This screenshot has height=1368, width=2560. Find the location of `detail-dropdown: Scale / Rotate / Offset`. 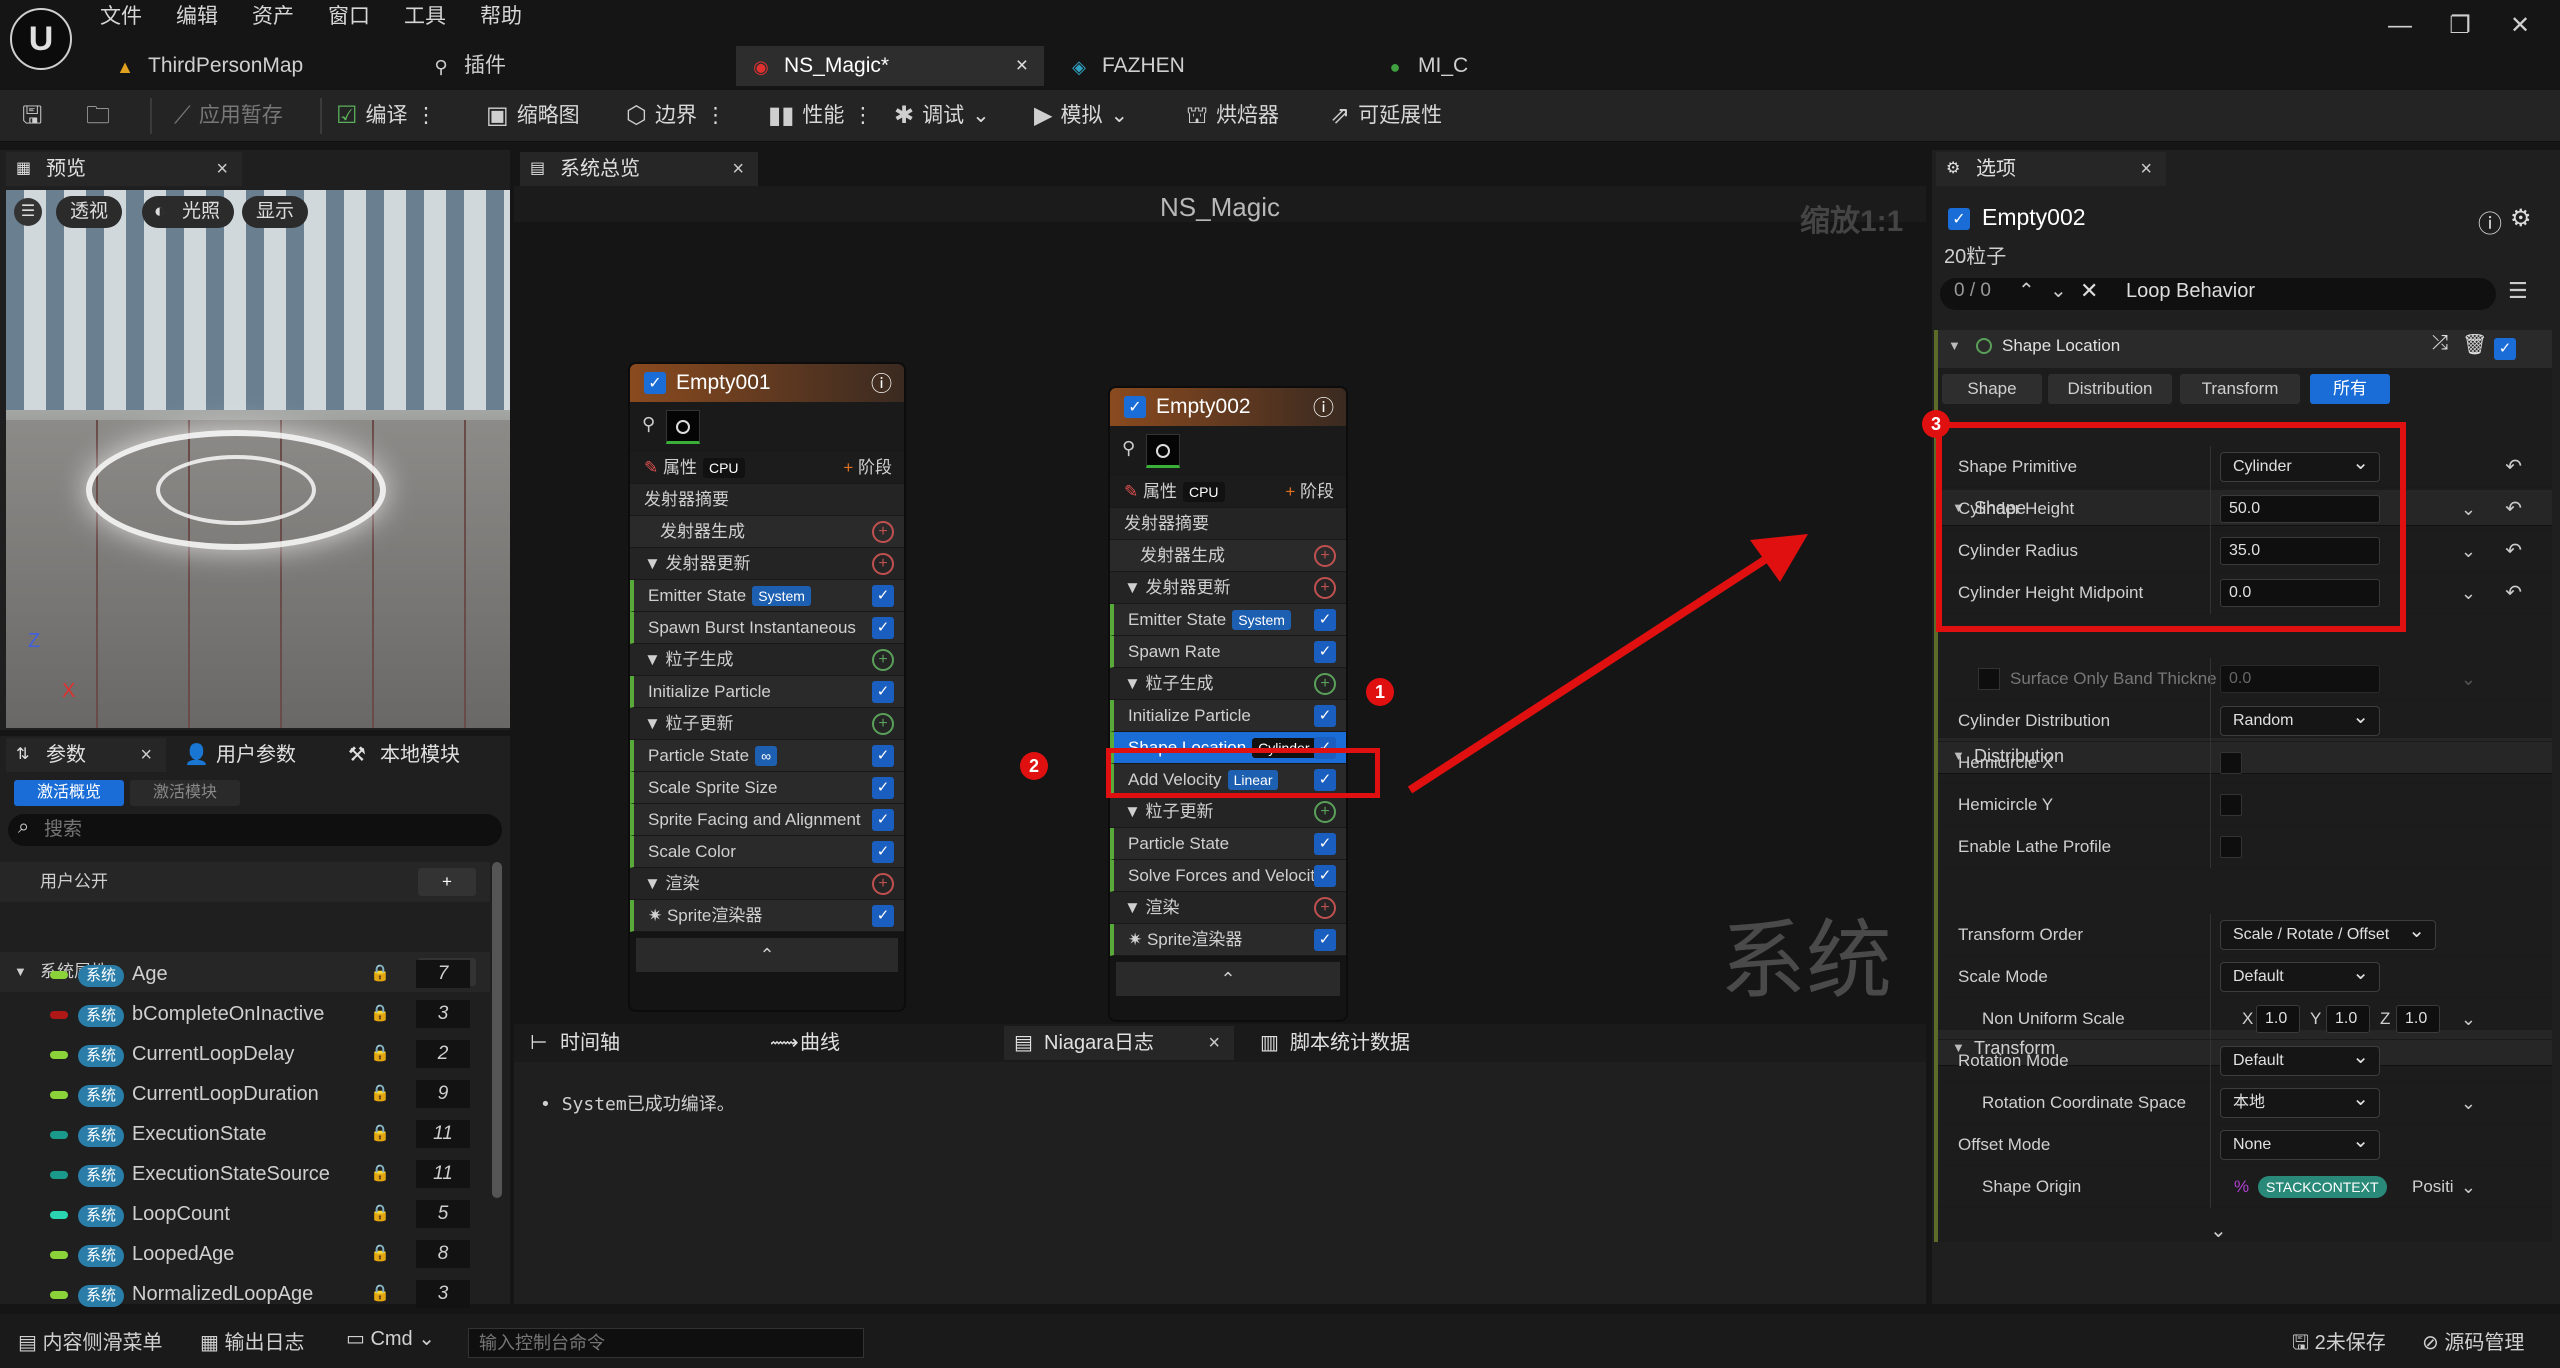

detail-dropdown: Scale / Rotate / Offset is located at coordinates (2328, 933).